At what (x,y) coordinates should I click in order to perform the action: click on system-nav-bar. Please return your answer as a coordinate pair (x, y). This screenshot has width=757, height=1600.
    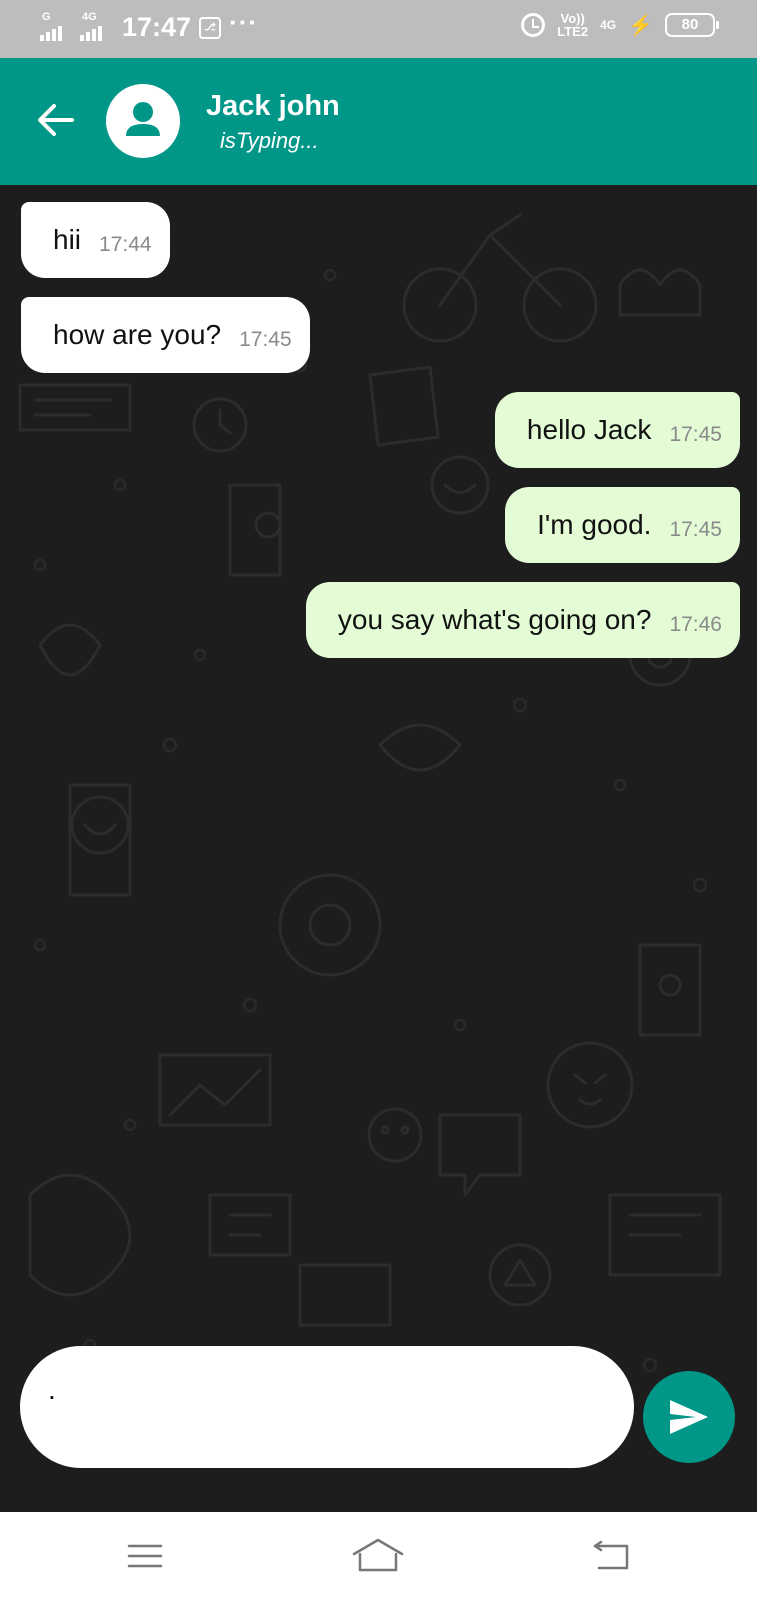
    Looking at the image, I should click on (378, 1556).